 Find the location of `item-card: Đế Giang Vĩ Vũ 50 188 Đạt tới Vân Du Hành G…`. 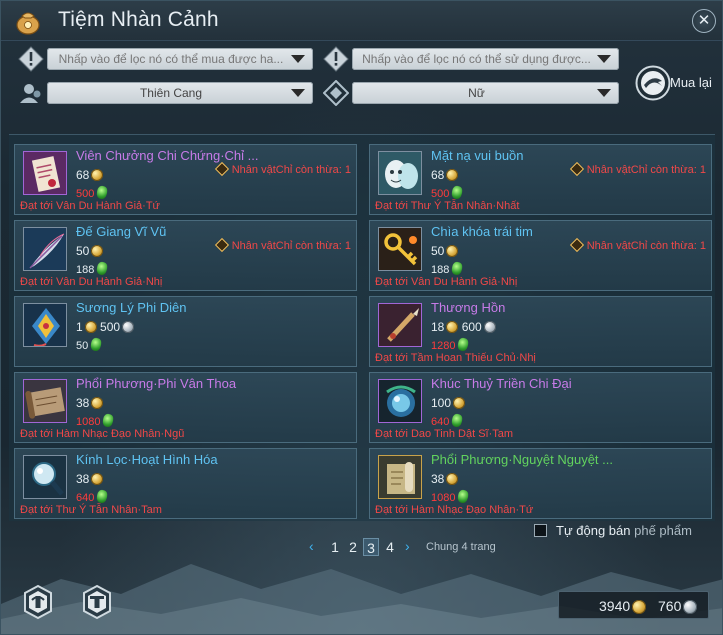

item-card: Đế Giang Vĩ Vũ 50 188 Đạt tới Vân Du Hành G… is located at coordinates (185, 255).